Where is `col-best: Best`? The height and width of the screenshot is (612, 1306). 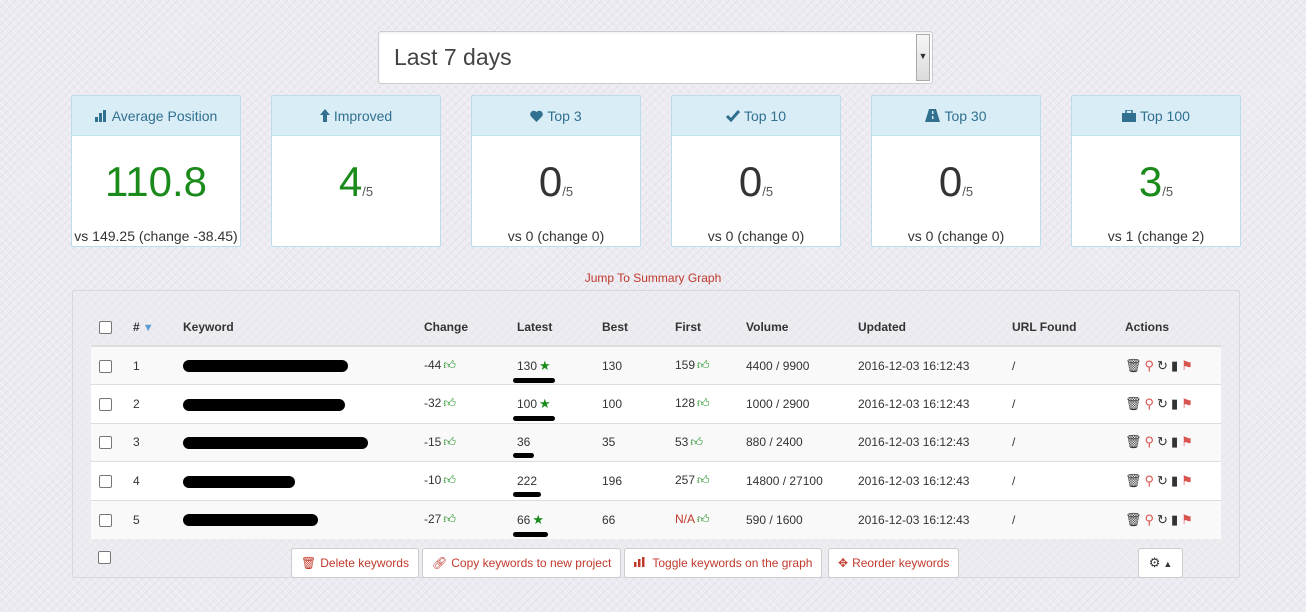 col-best: Best is located at coordinates (630, 328).